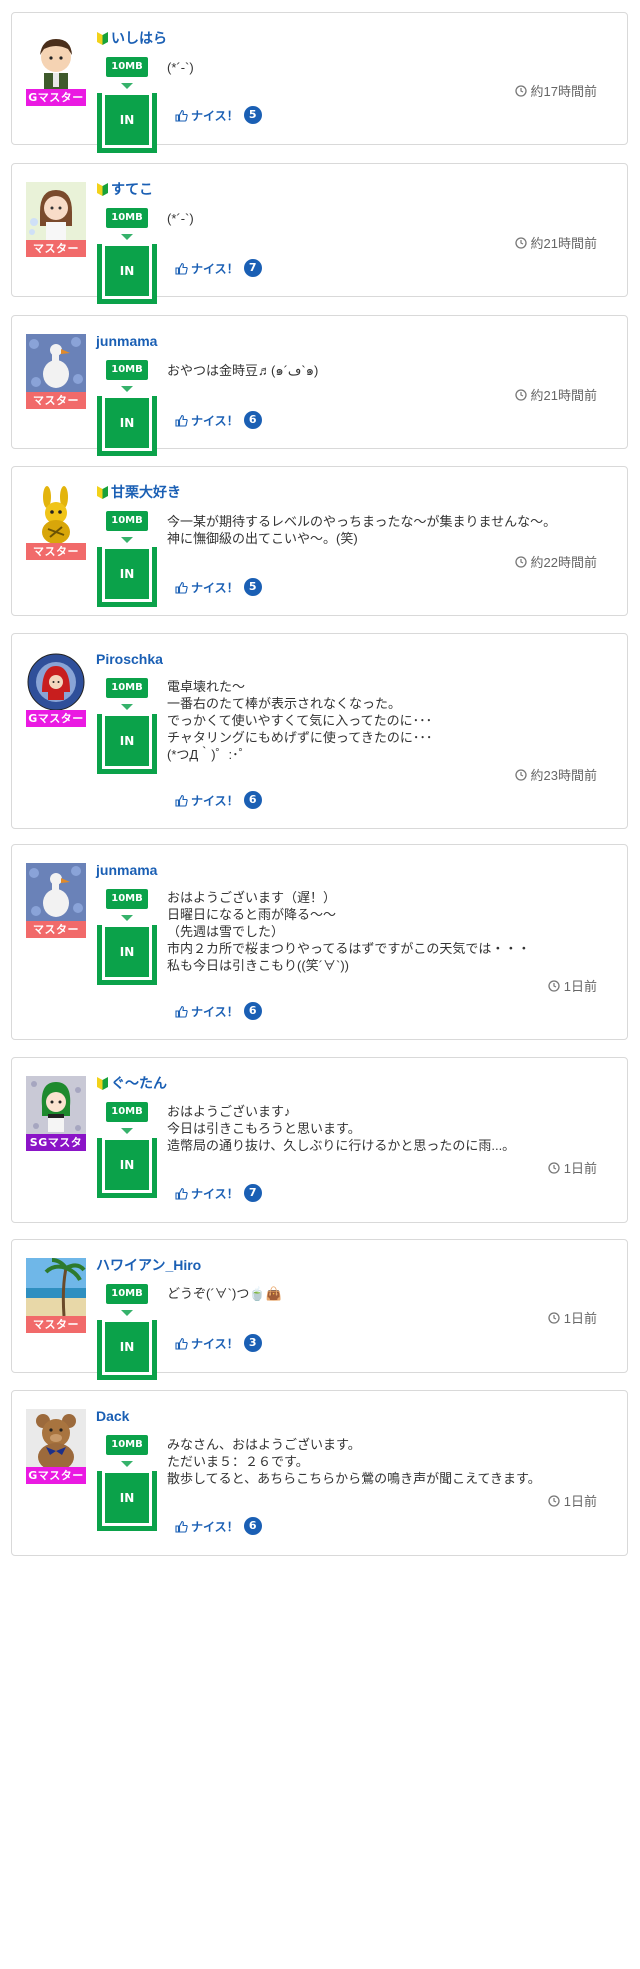  What do you see at coordinates (252, 115) in the screenshot?
I see `nice-count-badge: 5` at bounding box center [252, 115].